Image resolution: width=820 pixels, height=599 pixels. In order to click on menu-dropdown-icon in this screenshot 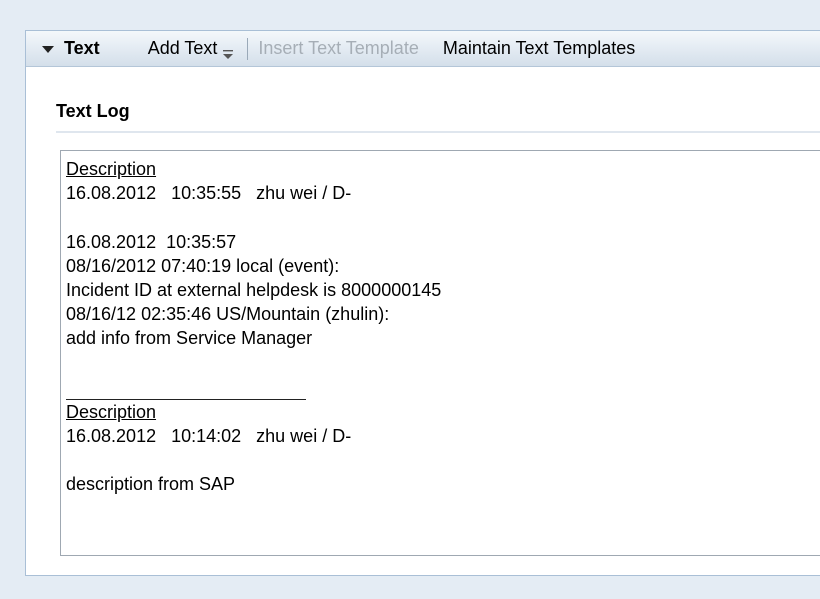, I will do `click(228, 51)`.